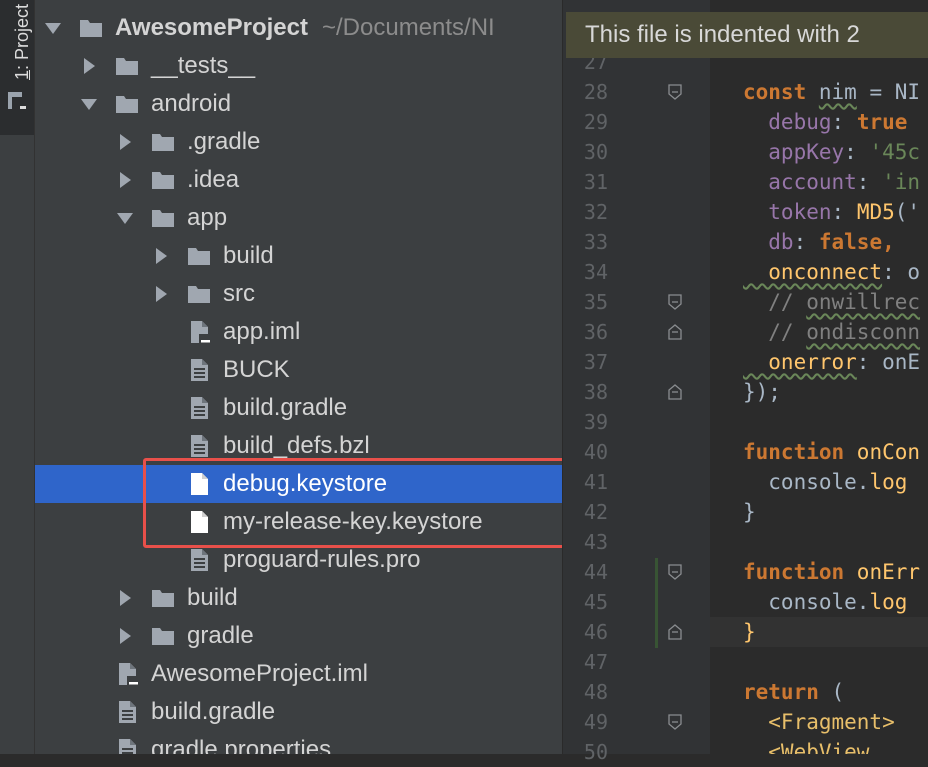 This screenshot has height=767, width=928. I want to click on line-number: 28, so click(595, 92).